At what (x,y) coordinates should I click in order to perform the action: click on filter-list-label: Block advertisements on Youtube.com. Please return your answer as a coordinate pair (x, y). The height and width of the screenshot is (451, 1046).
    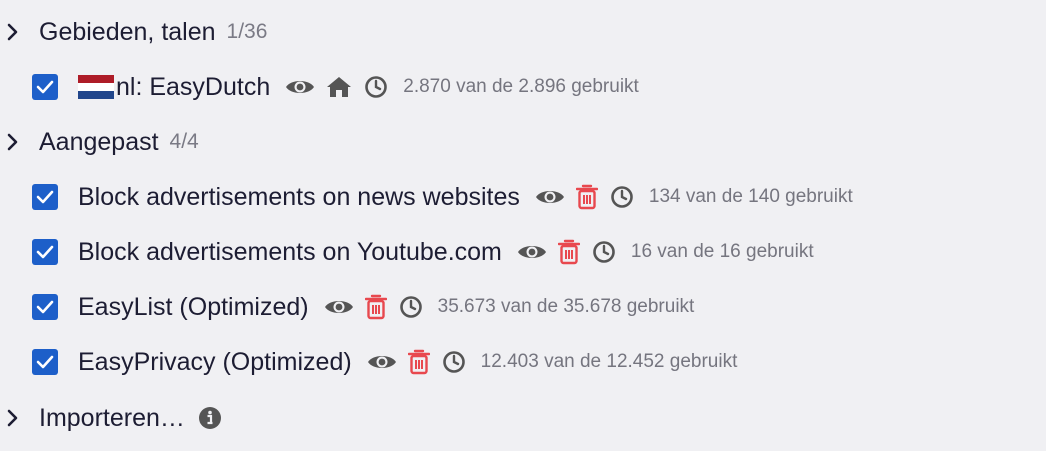
    Looking at the image, I should click on (290, 251).